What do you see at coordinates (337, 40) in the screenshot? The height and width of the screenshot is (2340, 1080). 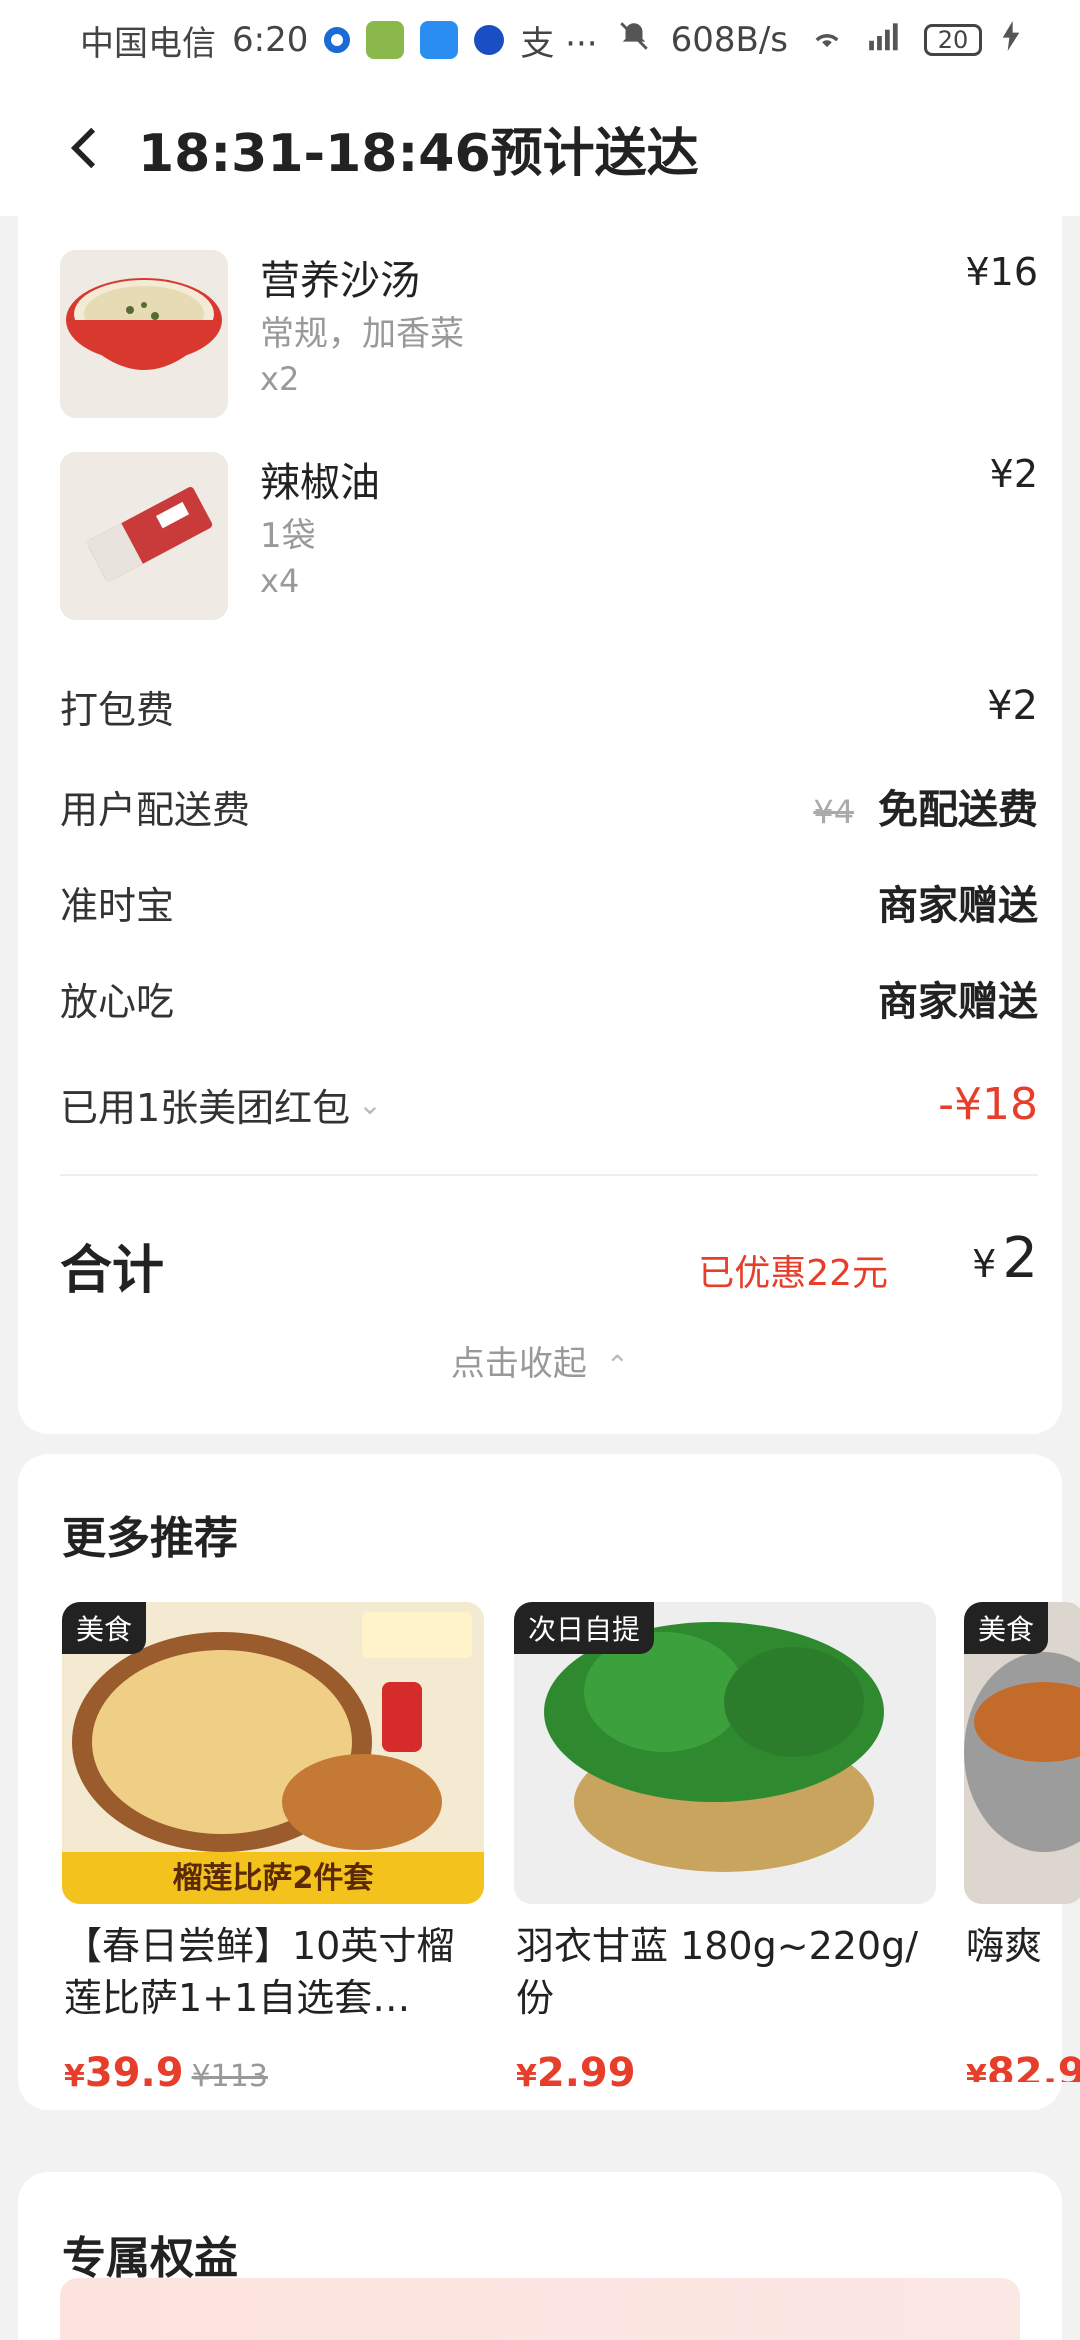 I see `notification-icon` at bounding box center [337, 40].